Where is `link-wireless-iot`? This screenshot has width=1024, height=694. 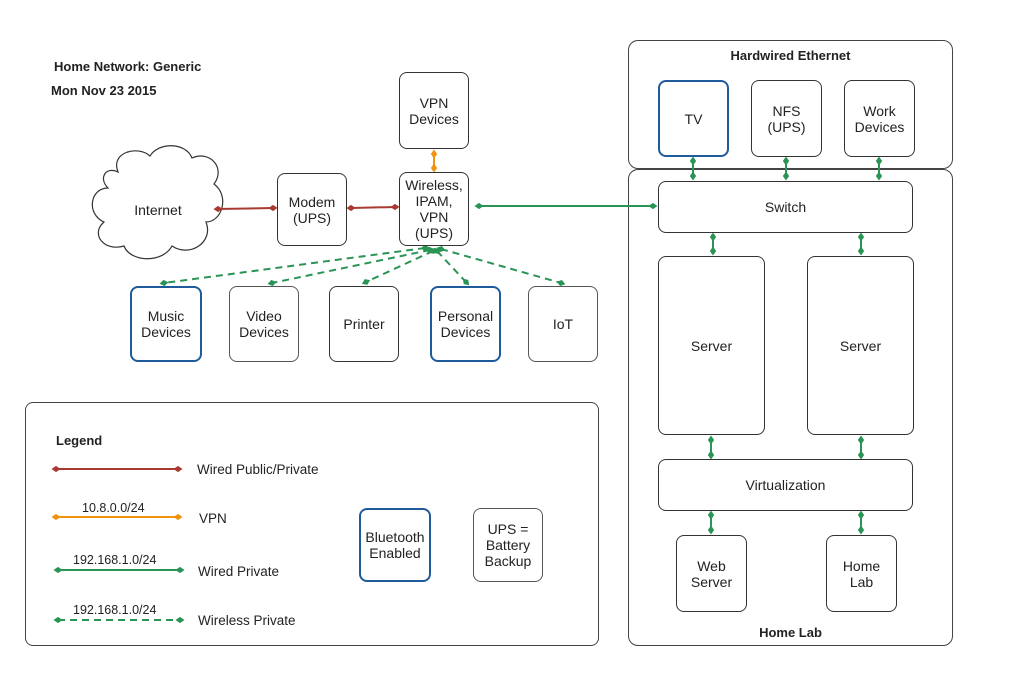
link-wireless-iot is located at coordinates (501, 266).